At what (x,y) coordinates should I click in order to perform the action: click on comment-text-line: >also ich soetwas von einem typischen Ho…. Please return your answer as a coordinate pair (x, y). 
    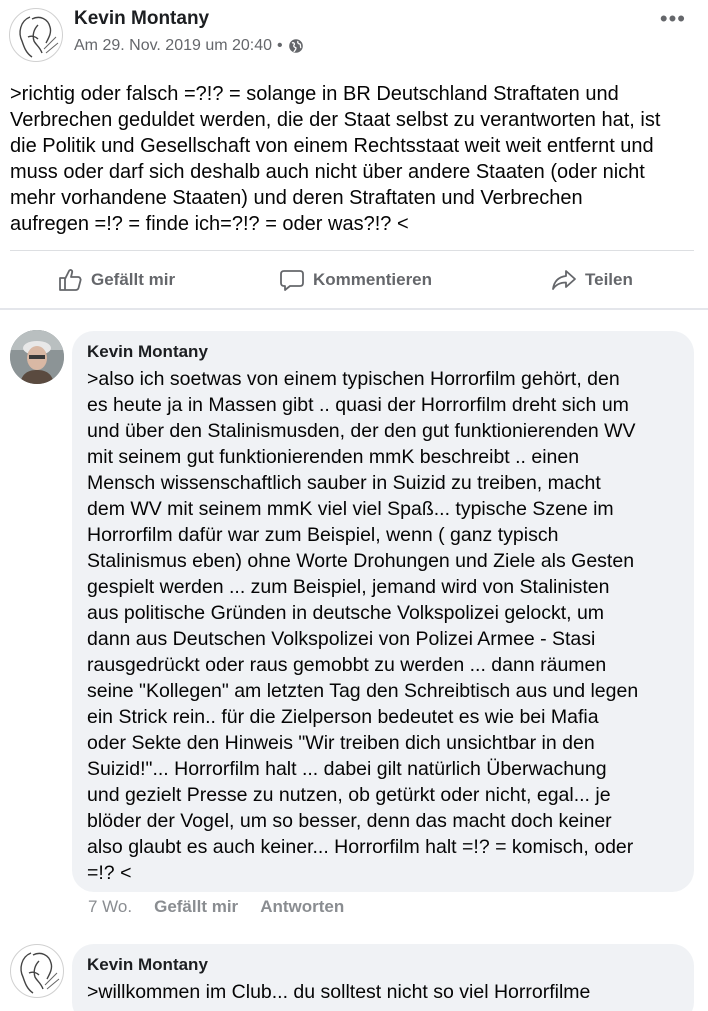
    Looking at the image, I should click on (353, 379).